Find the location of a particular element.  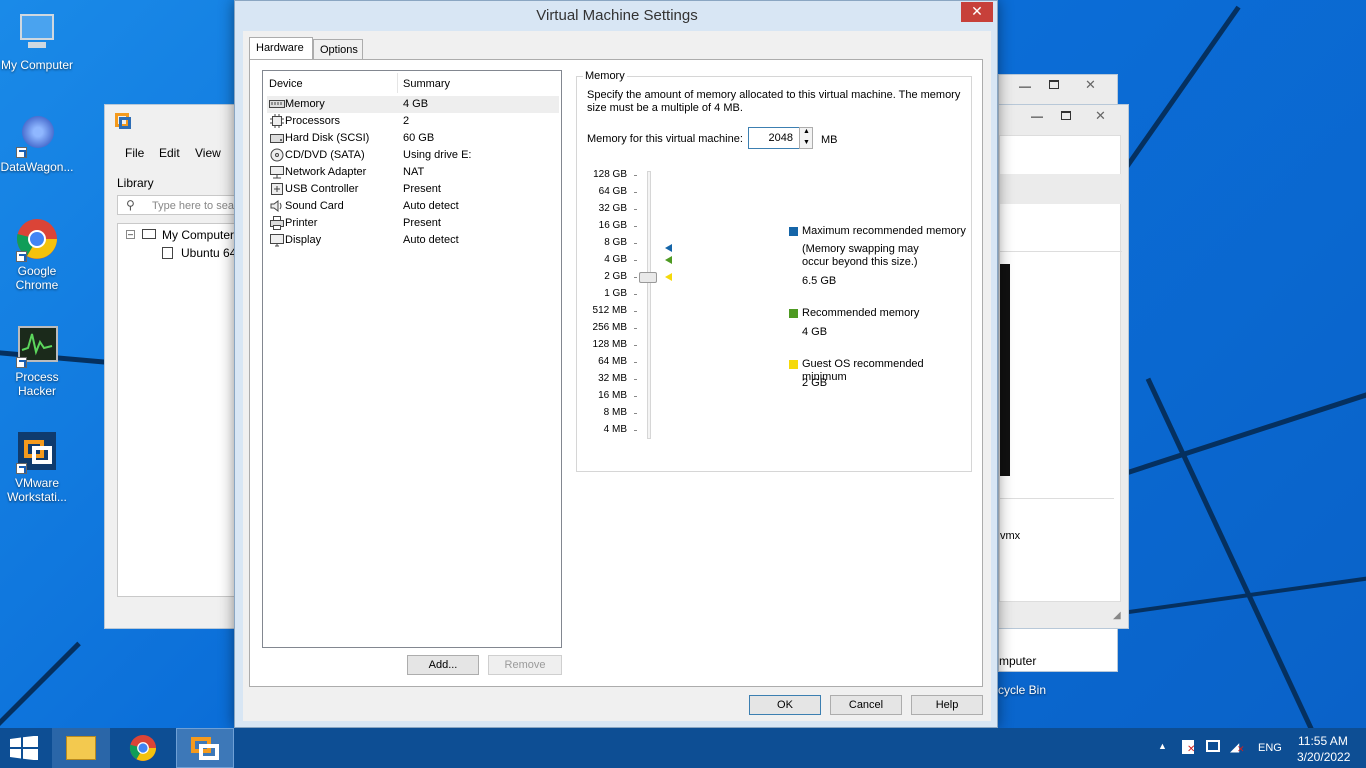

summary-column-header: Summary is located at coordinates (426, 84).